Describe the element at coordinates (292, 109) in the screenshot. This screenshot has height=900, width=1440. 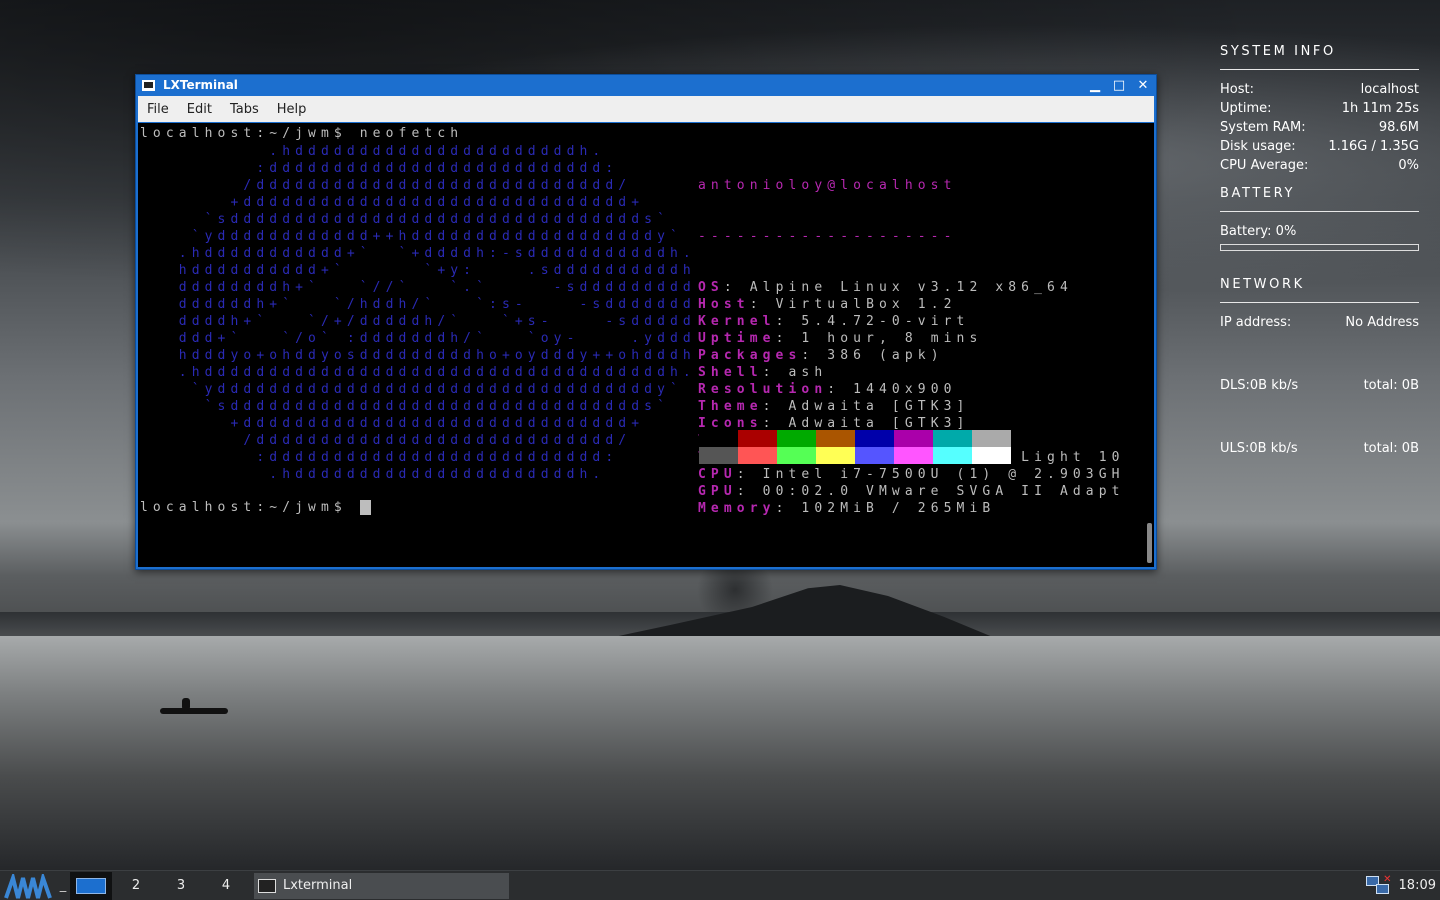
I see `menu-help: Help` at that location.